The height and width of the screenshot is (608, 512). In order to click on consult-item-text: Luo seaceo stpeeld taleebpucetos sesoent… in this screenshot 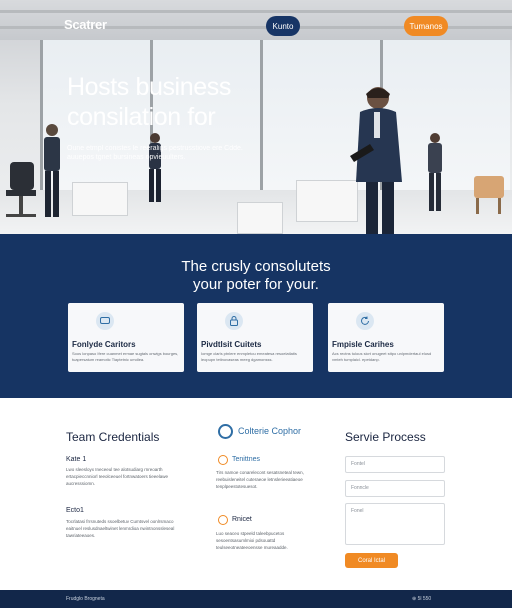, I will do `click(252, 540)`.